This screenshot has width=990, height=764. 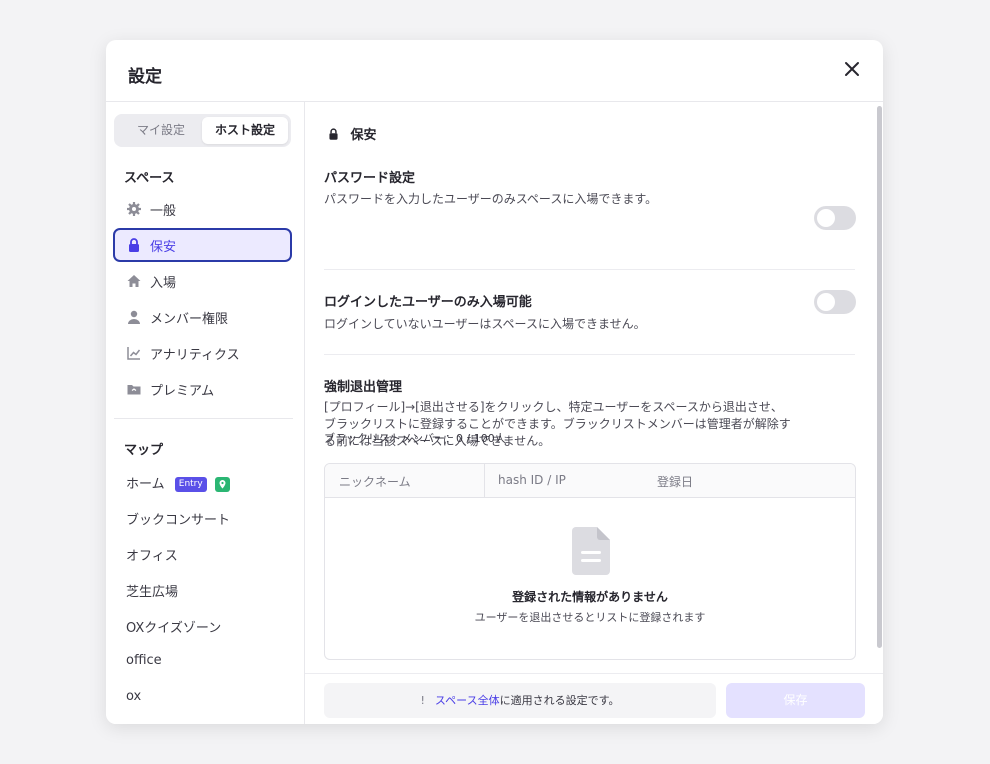 I want to click on empty-state-desc: ユーザーを退出させるとリストに登録されます, so click(x=590, y=617).